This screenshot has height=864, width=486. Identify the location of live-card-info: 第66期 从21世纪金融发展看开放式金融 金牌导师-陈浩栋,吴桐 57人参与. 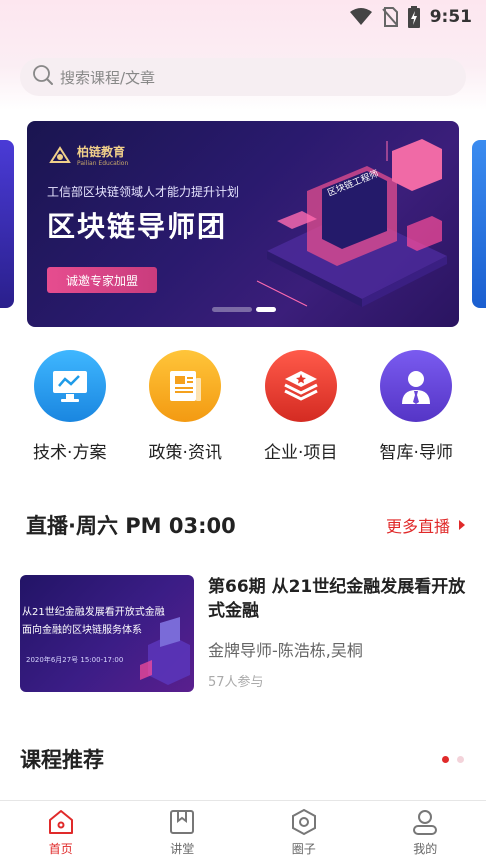
(337, 632).